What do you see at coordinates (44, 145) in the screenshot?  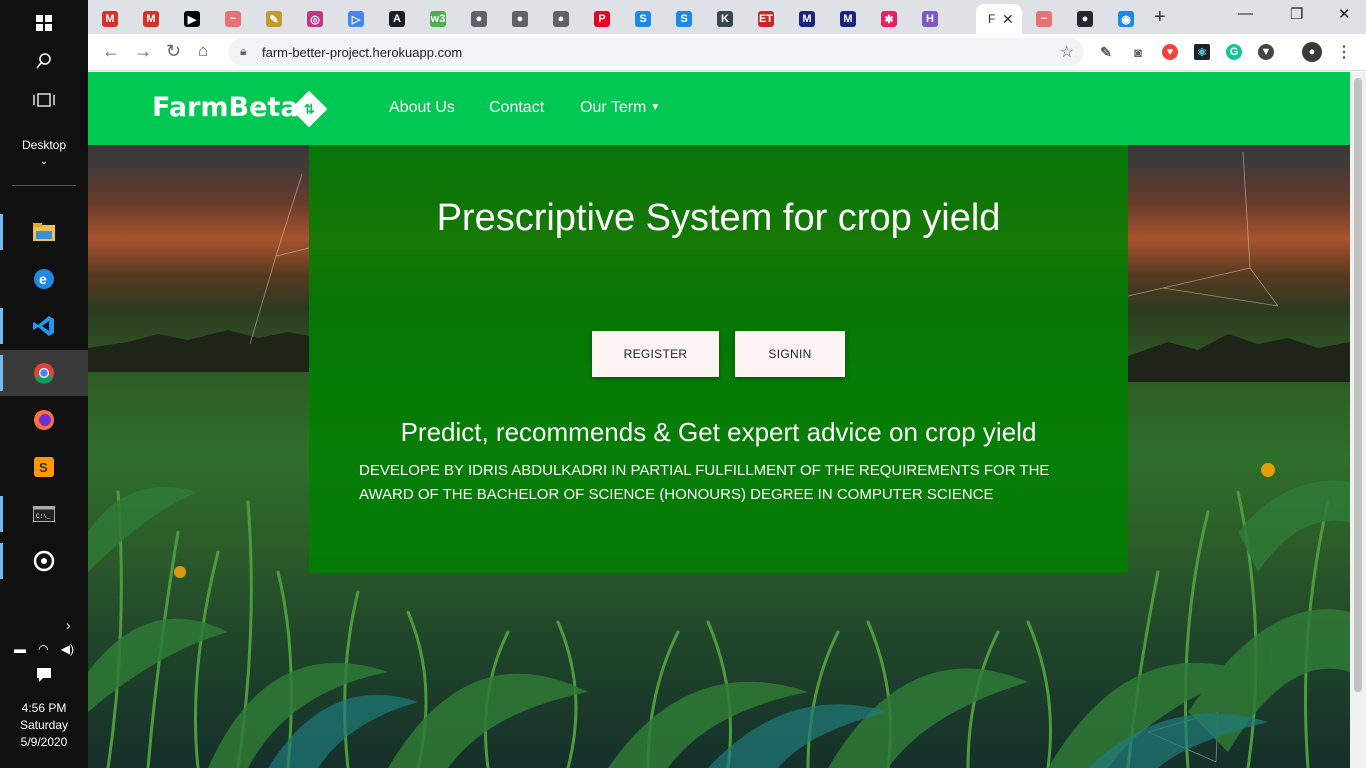 I see `desktop-label: Desktop` at bounding box center [44, 145].